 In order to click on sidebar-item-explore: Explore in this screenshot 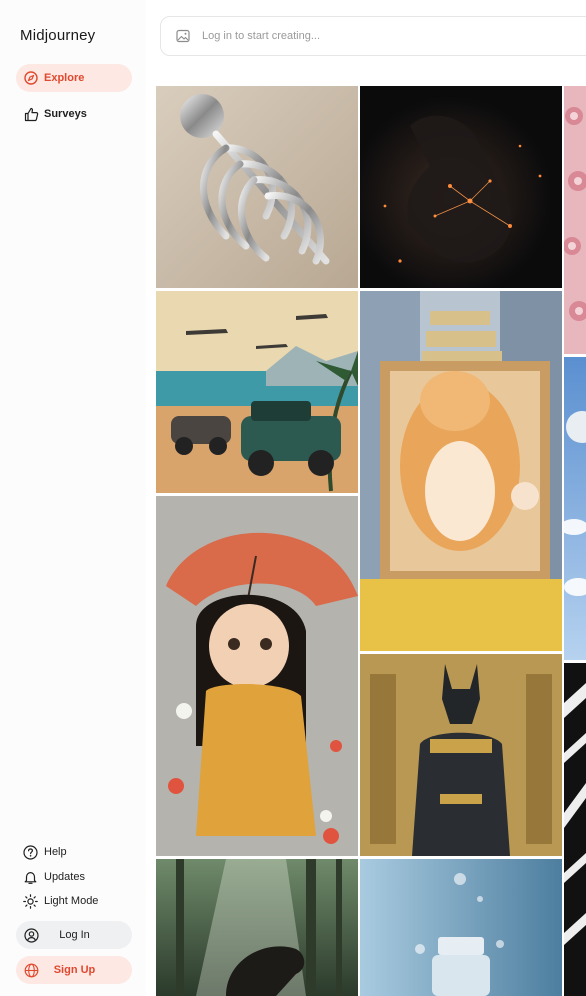, I will do `click(74, 78)`.